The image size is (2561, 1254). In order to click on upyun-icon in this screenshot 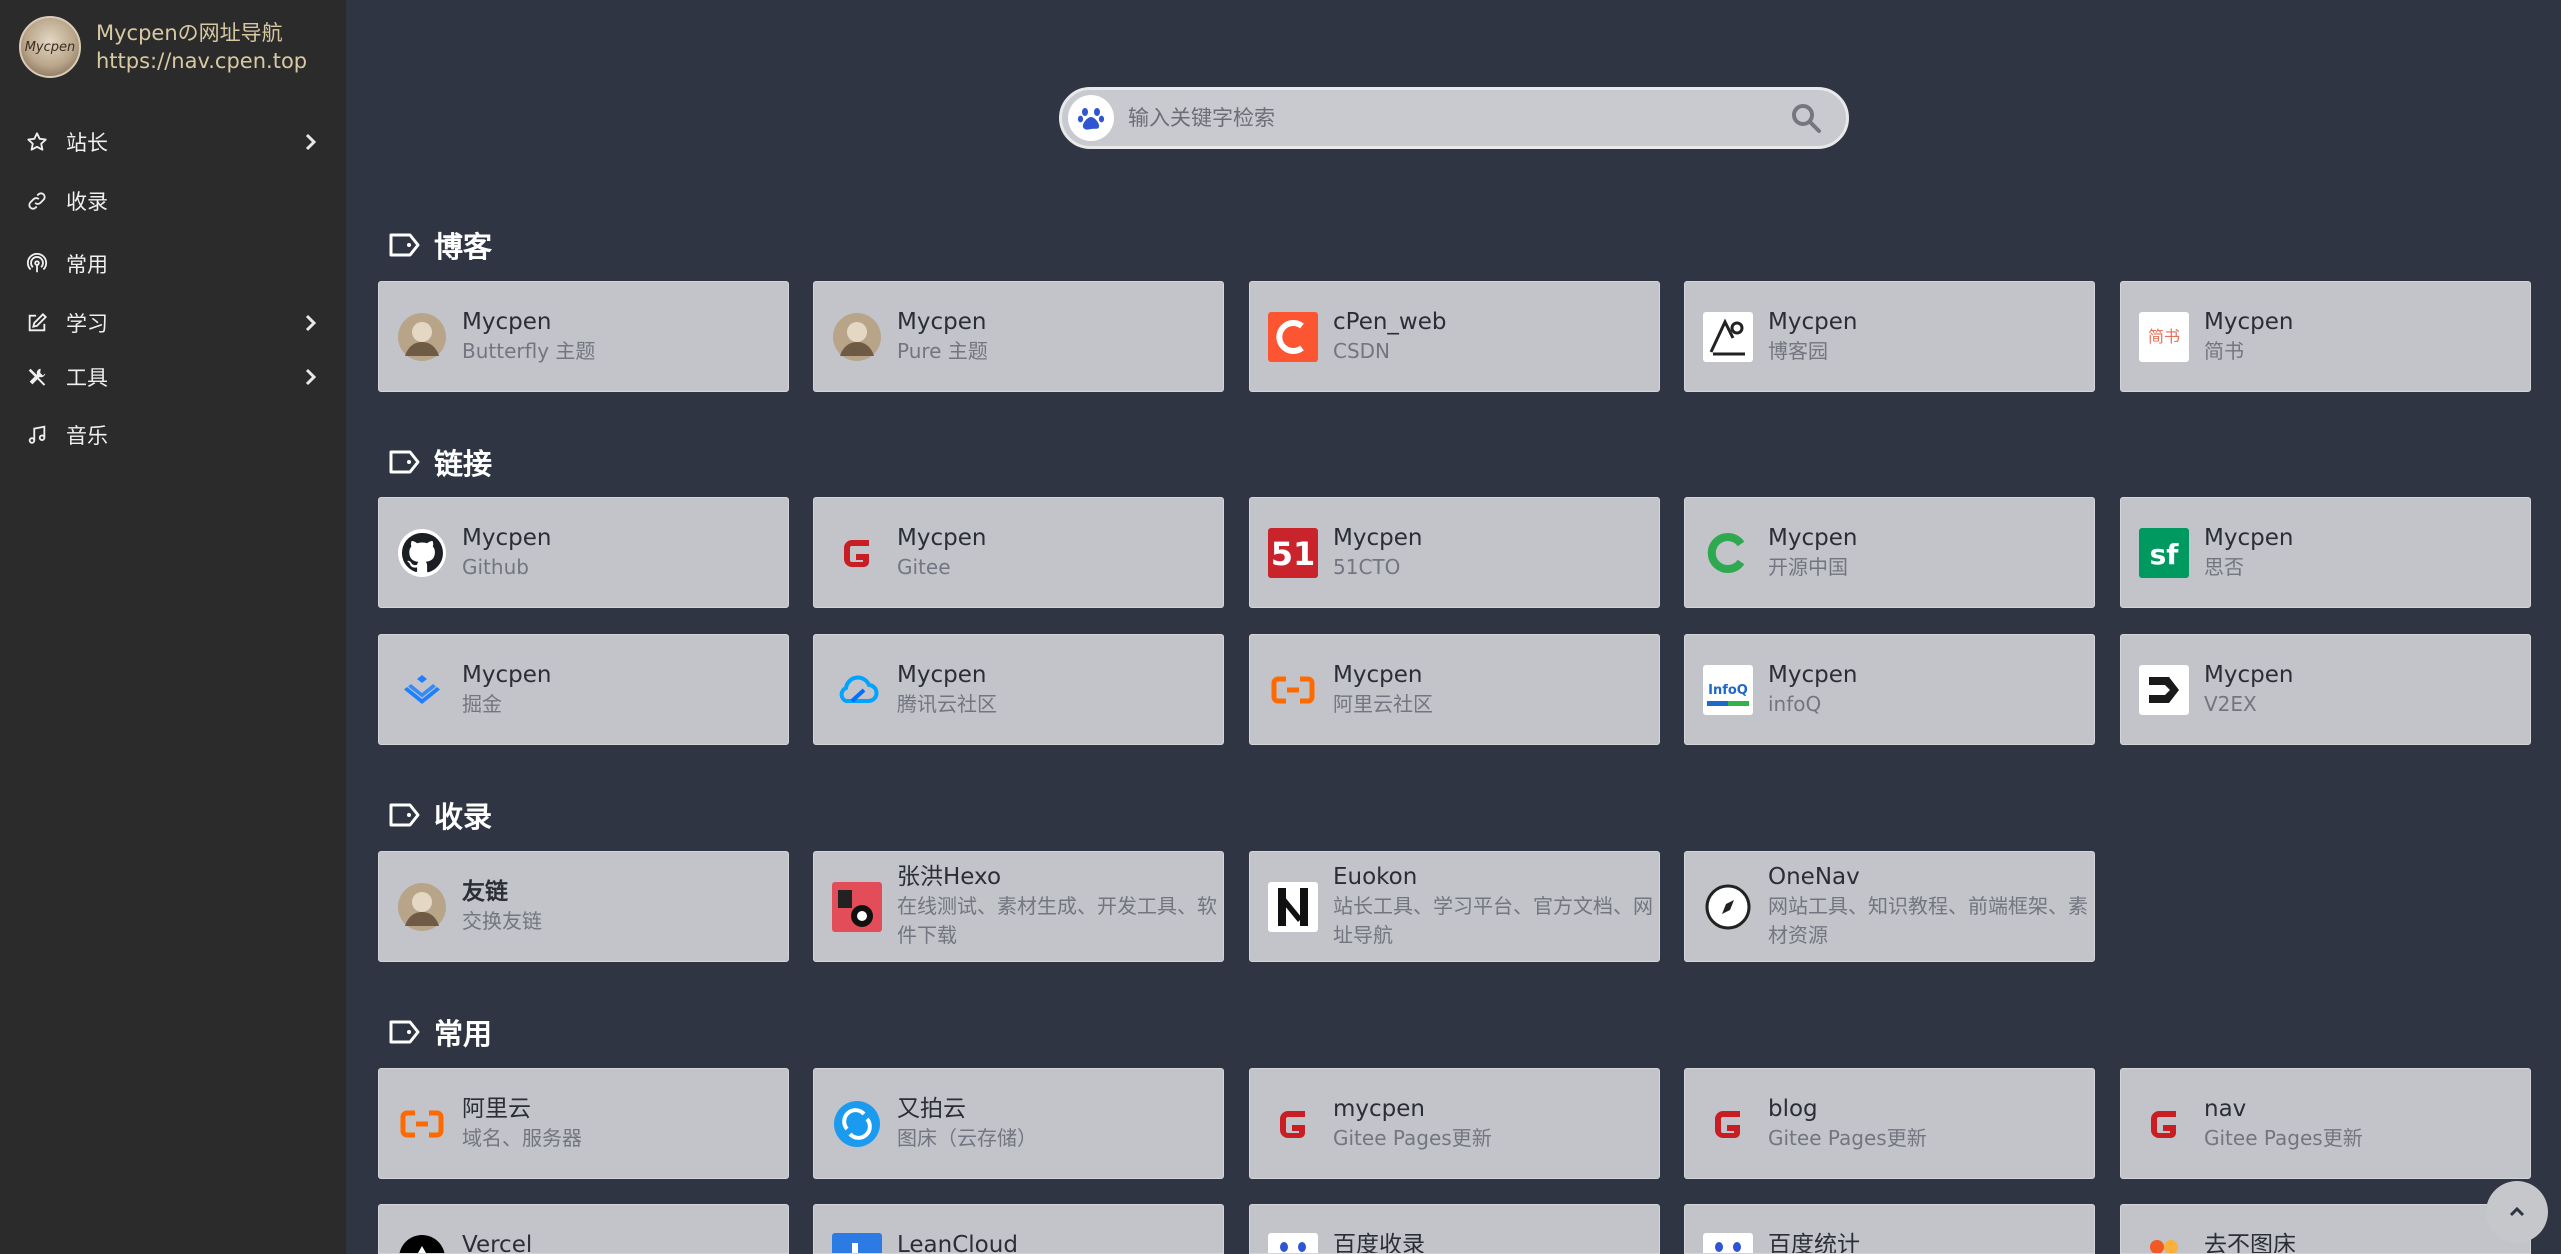, I will do `click(857, 1124)`.